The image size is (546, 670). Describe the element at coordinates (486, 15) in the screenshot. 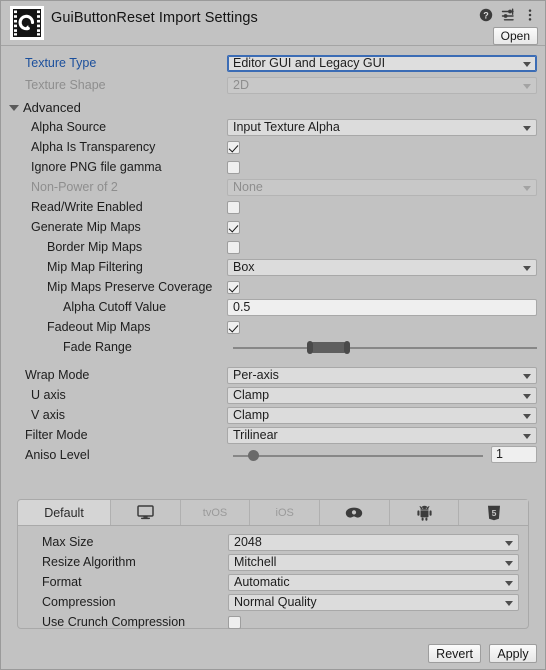

I see `help-icon: ?` at that location.